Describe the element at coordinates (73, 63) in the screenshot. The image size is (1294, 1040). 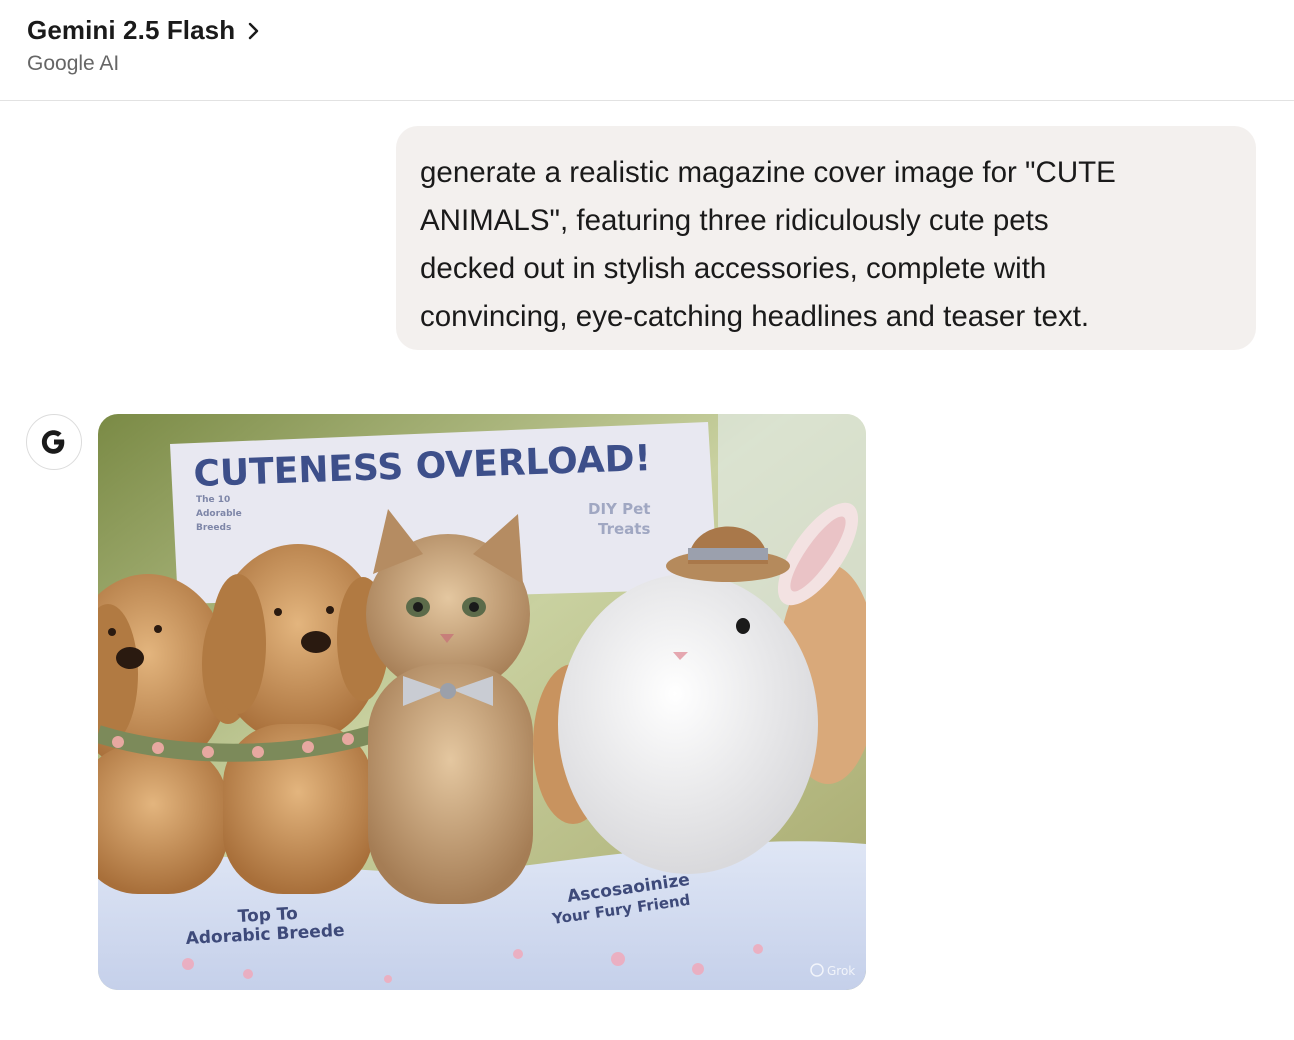
I see `model-provider: Google AI` at that location.